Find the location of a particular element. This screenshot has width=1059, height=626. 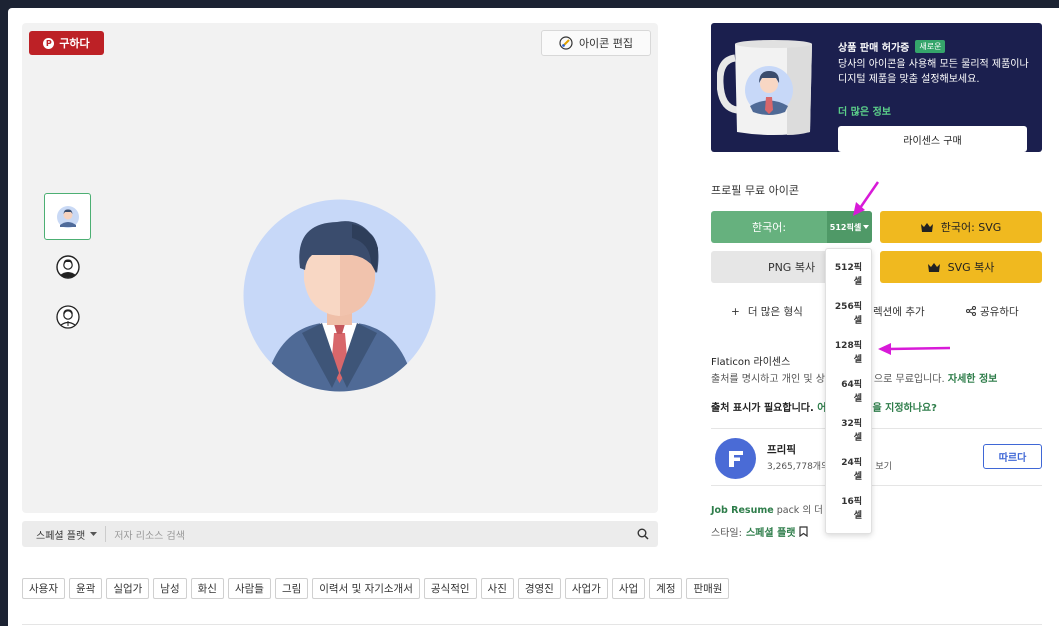

more-formats-link: + 더 많은 형식 is located at coordinates (767, 311).